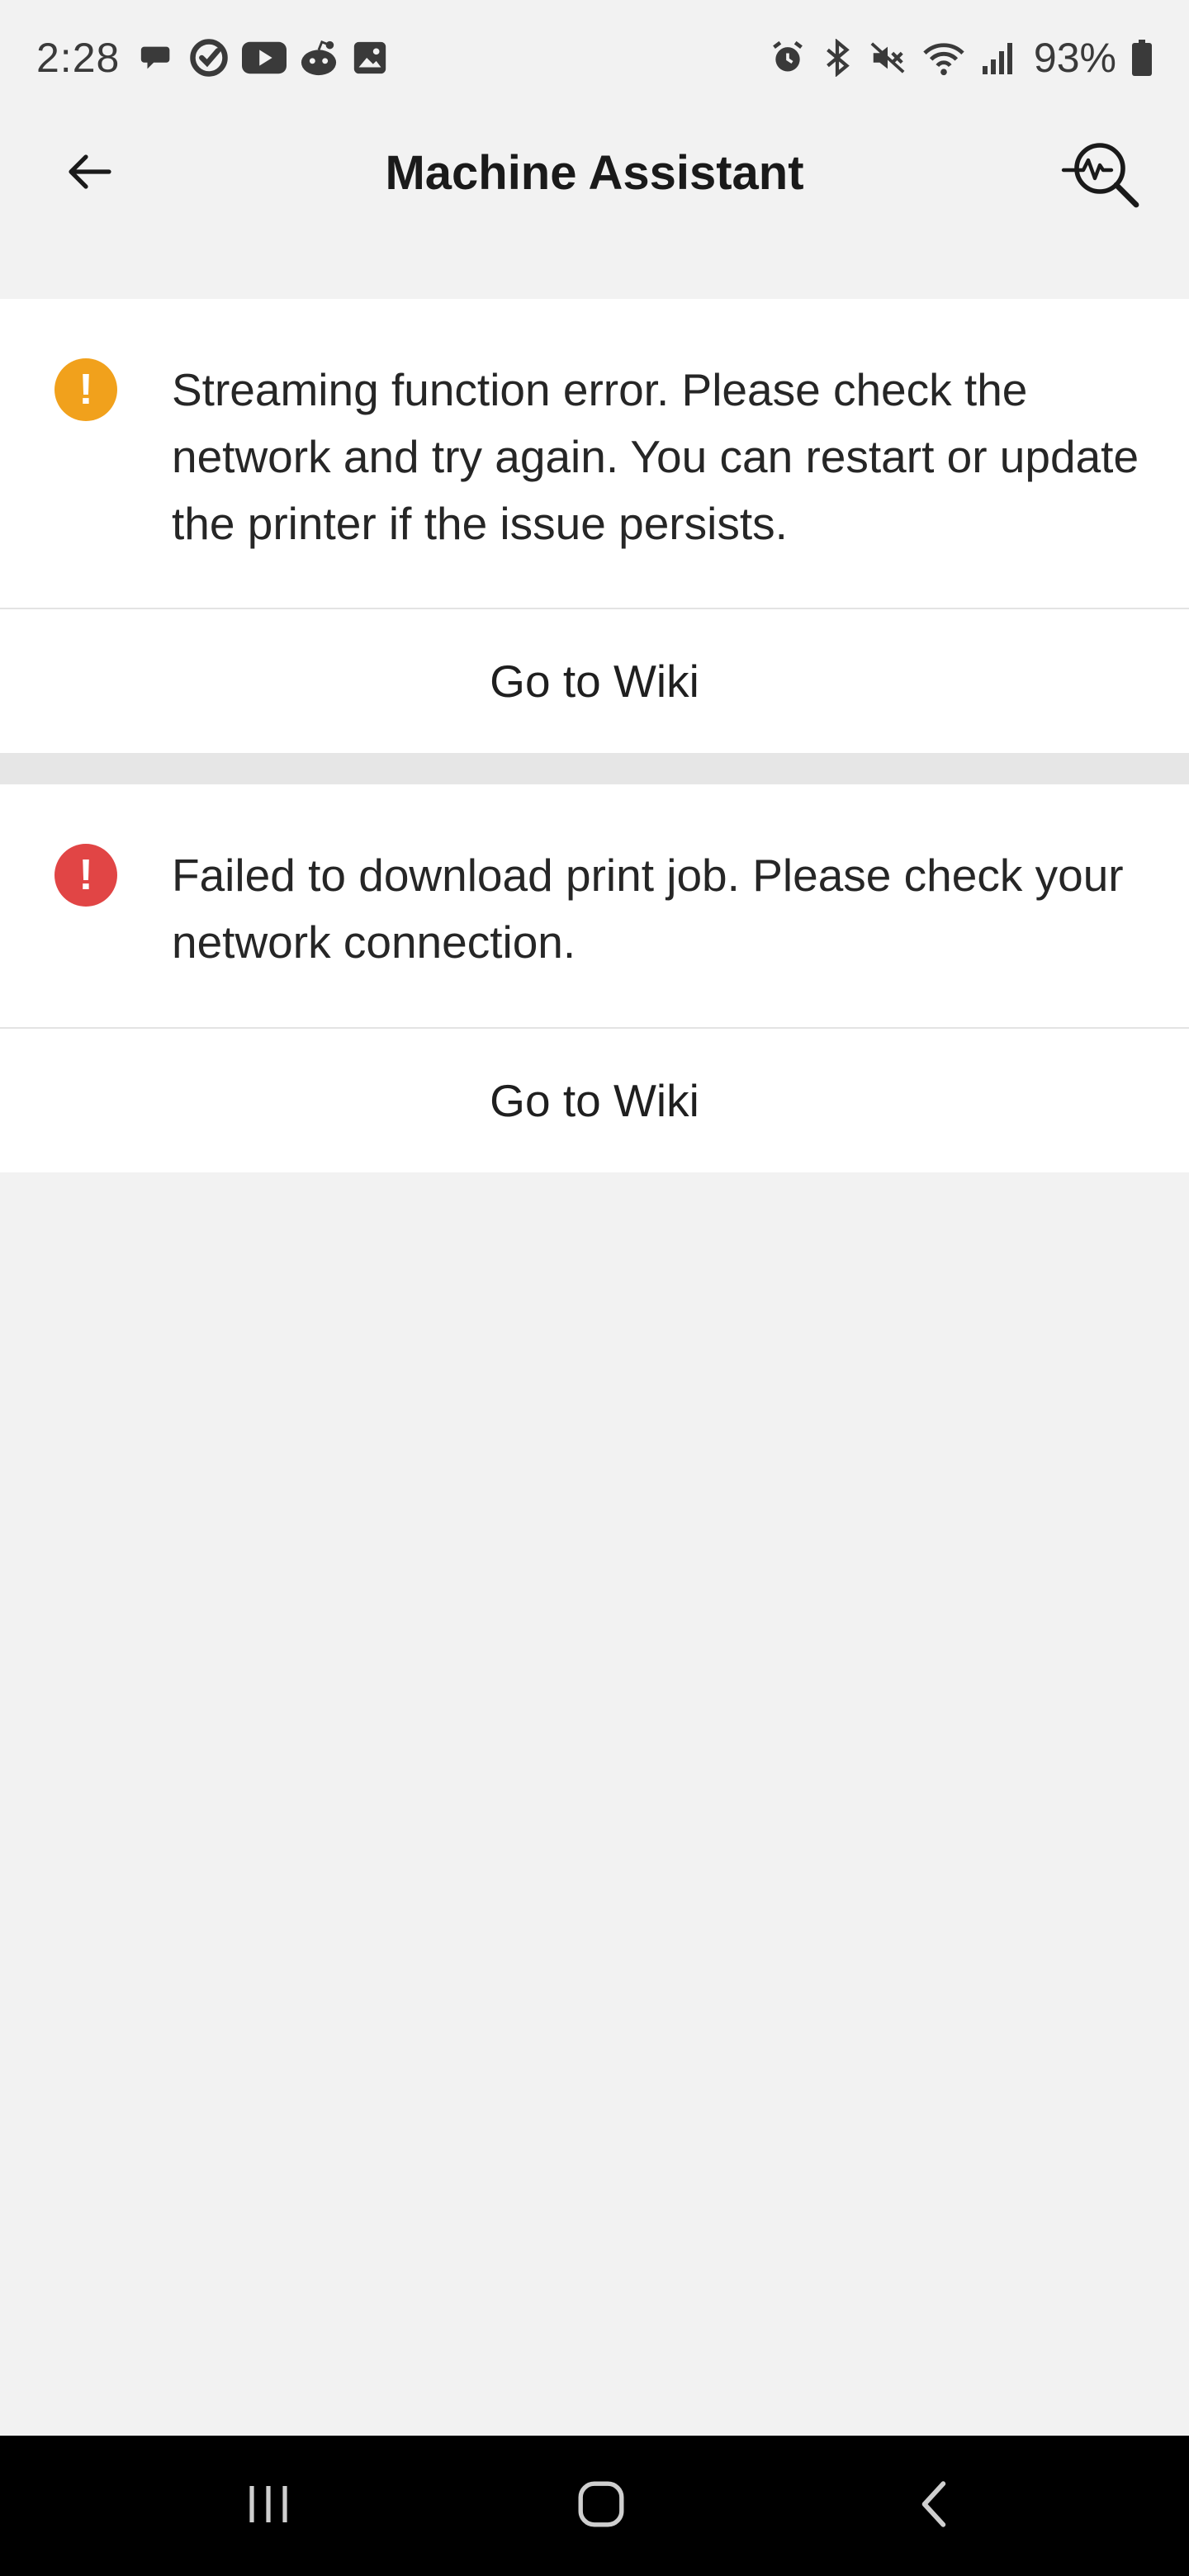 The height and width of the screenshot is (2576, 1189). Describe the element at coordinates (594, 768) in the screenshot. I see `section-separator` at that location.